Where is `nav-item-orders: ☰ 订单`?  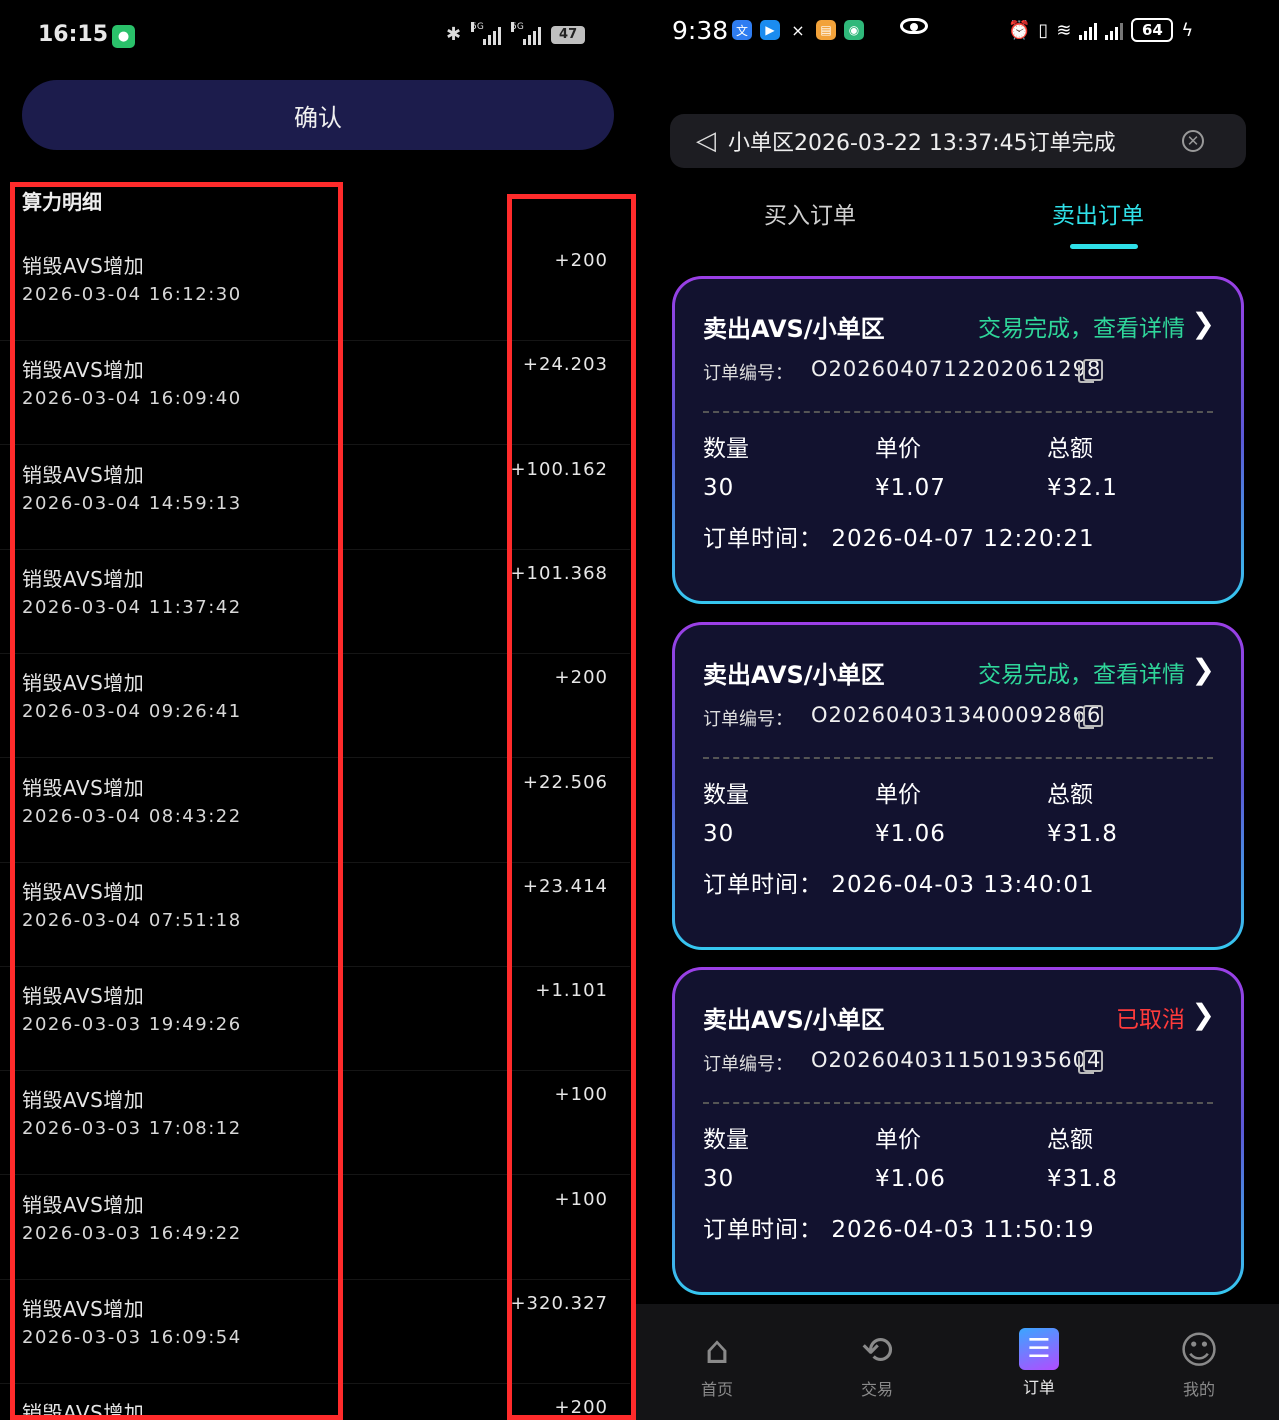
nav-item-orders: ☰ 订单 is located at coordinates (1039, 1363).